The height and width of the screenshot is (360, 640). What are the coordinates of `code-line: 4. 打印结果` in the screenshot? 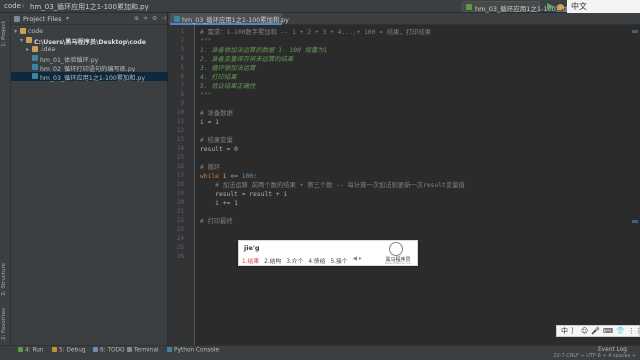 It's located at (218, 77).